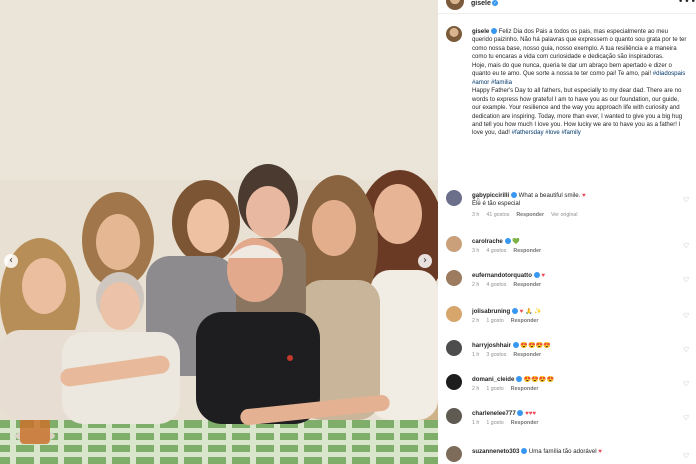  What do you see at coordinates (502, 275) in the screenshot?
I see `comment-username: eufernandotorquatto` at bounding box center [502, 275].